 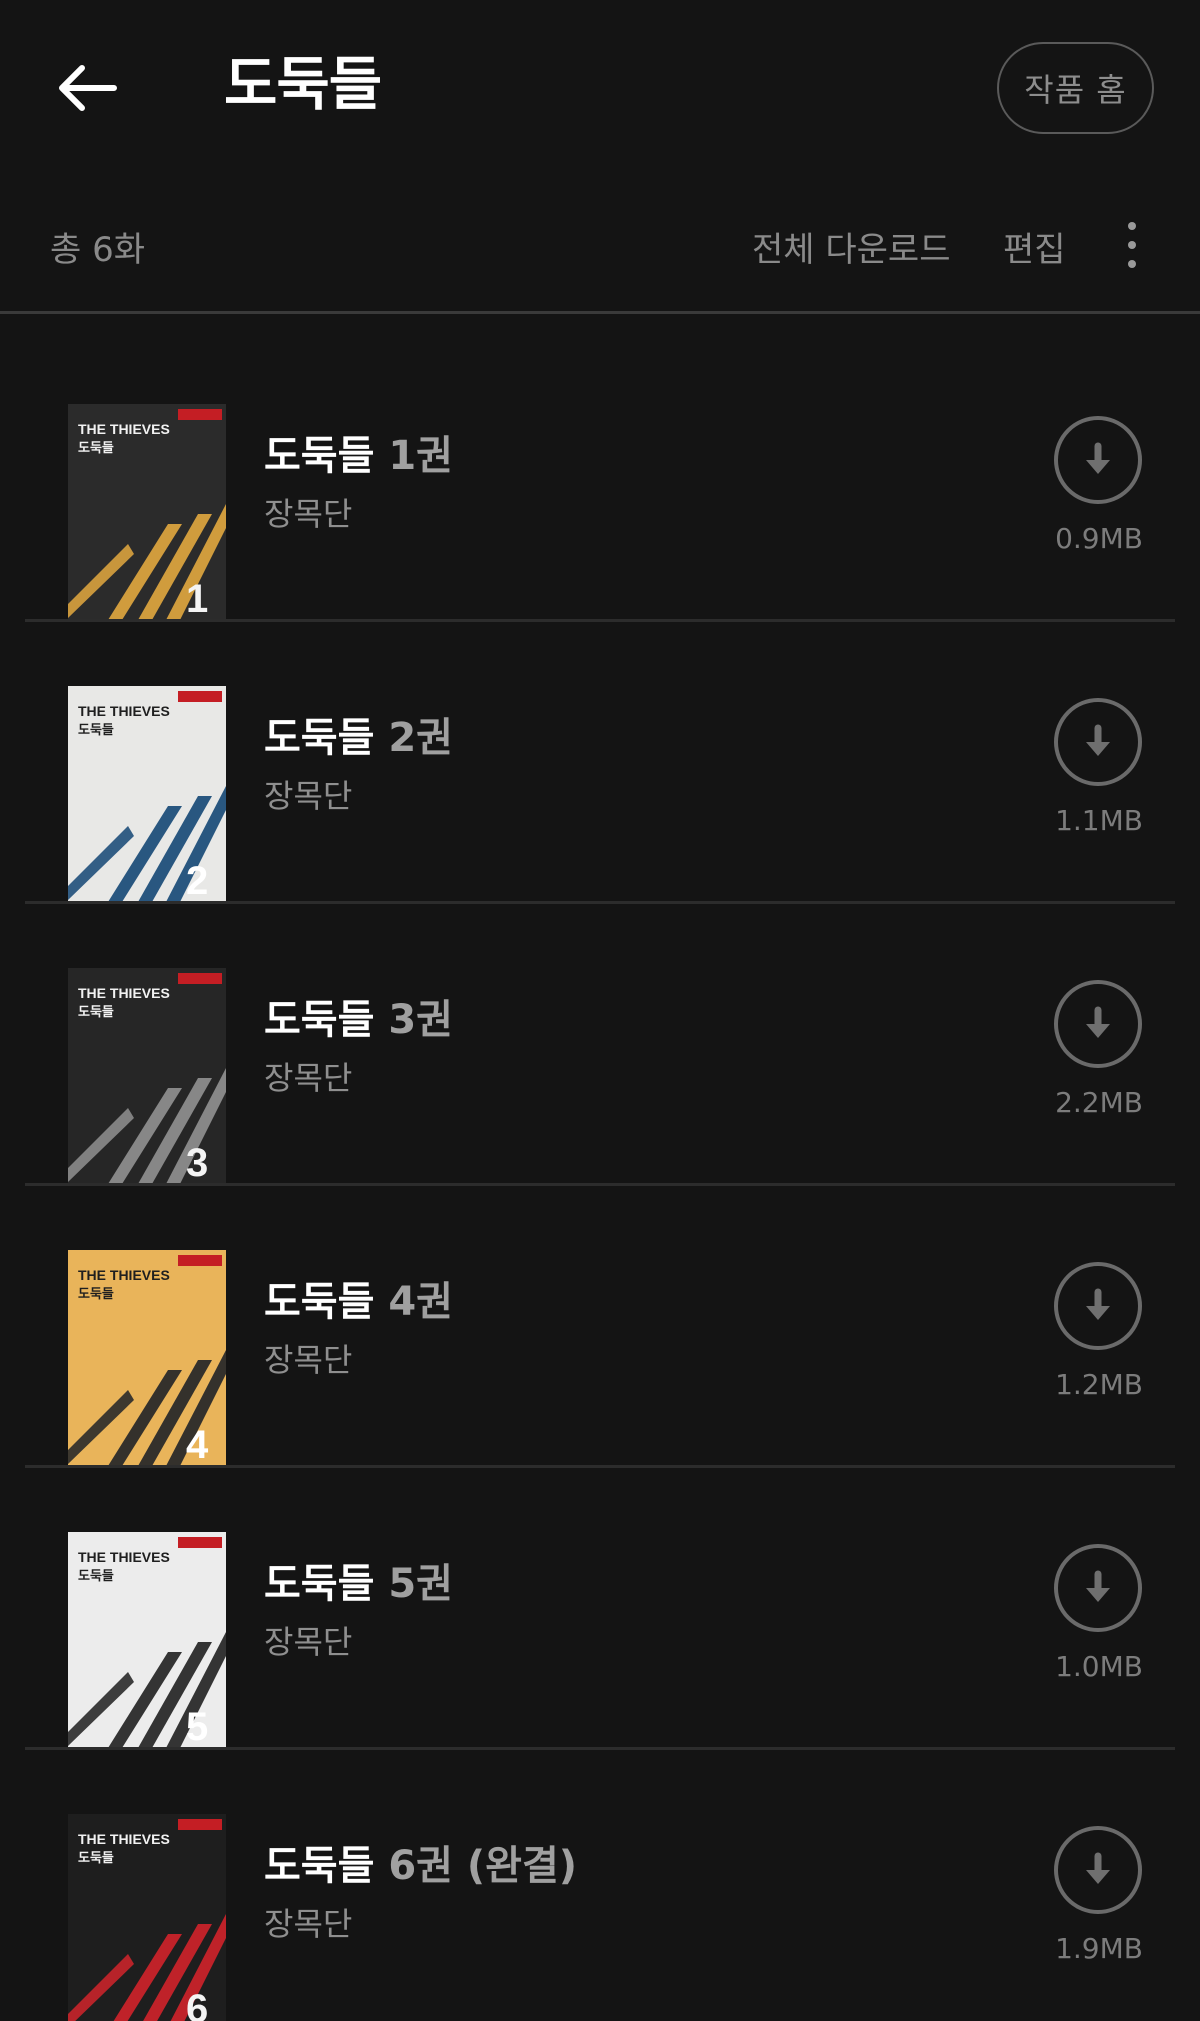 I want to click on cover-art: THE THIEVES 도둑들 4, so click(x=147, y=1358).